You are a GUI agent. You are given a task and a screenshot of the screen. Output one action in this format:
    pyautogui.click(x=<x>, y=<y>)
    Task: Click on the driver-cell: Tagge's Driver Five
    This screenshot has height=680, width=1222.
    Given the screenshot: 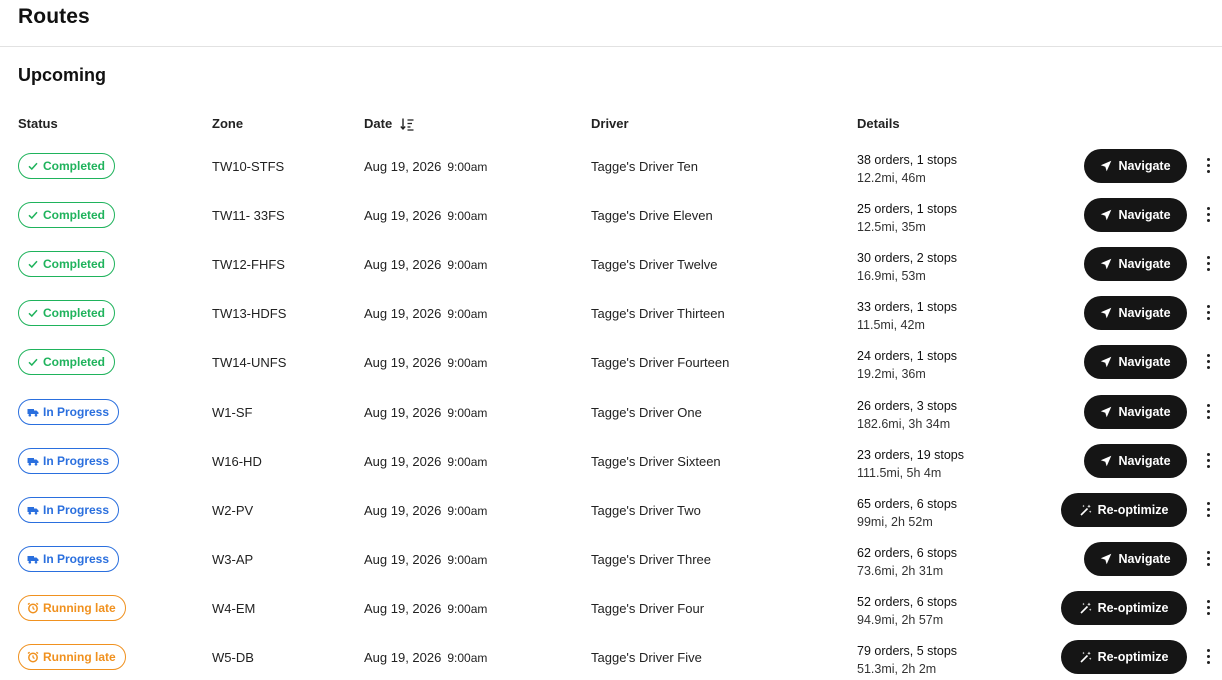 What is the action you would take?
    pyautogui.click(x=646, y=657)
    